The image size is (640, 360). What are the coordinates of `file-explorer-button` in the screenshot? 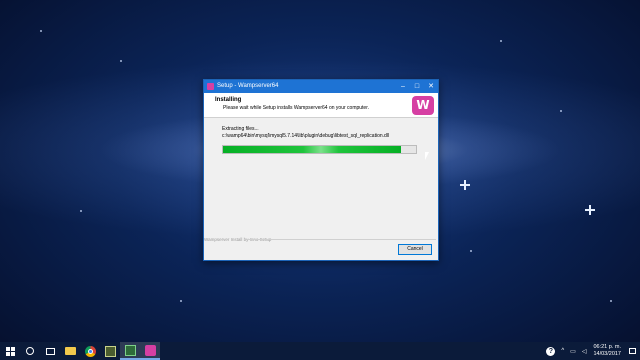 It's located at (70, 351).